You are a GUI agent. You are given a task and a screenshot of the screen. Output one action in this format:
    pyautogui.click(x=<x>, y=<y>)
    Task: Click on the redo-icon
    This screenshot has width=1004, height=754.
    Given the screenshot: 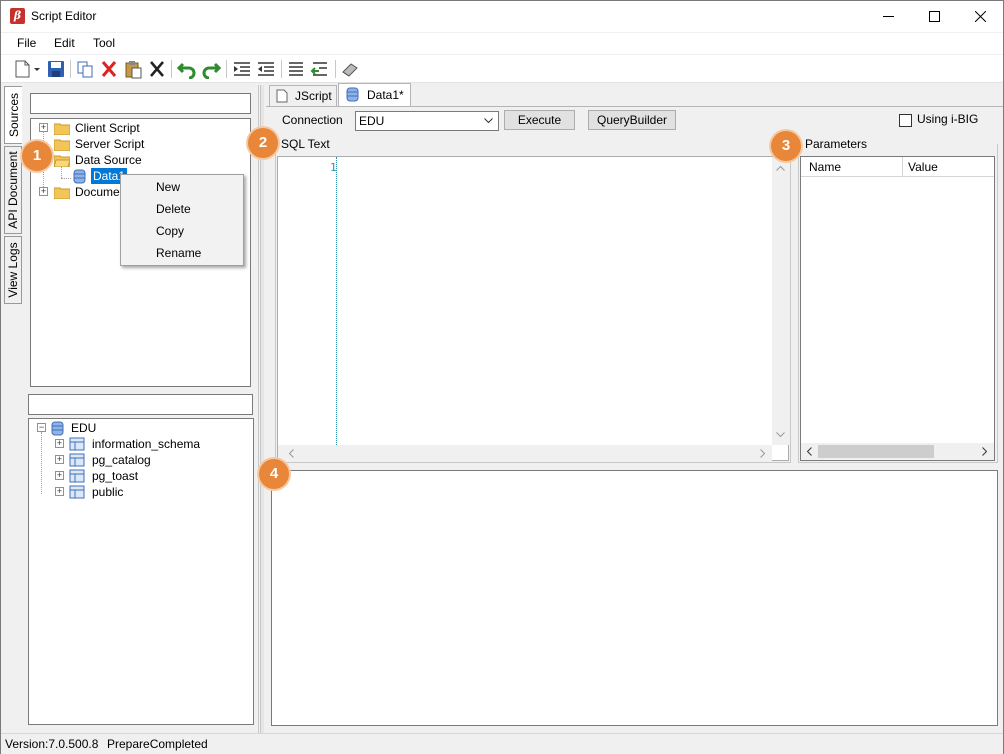 What is the action you would take?
    pyautogui.click(x=212, y=71)
    